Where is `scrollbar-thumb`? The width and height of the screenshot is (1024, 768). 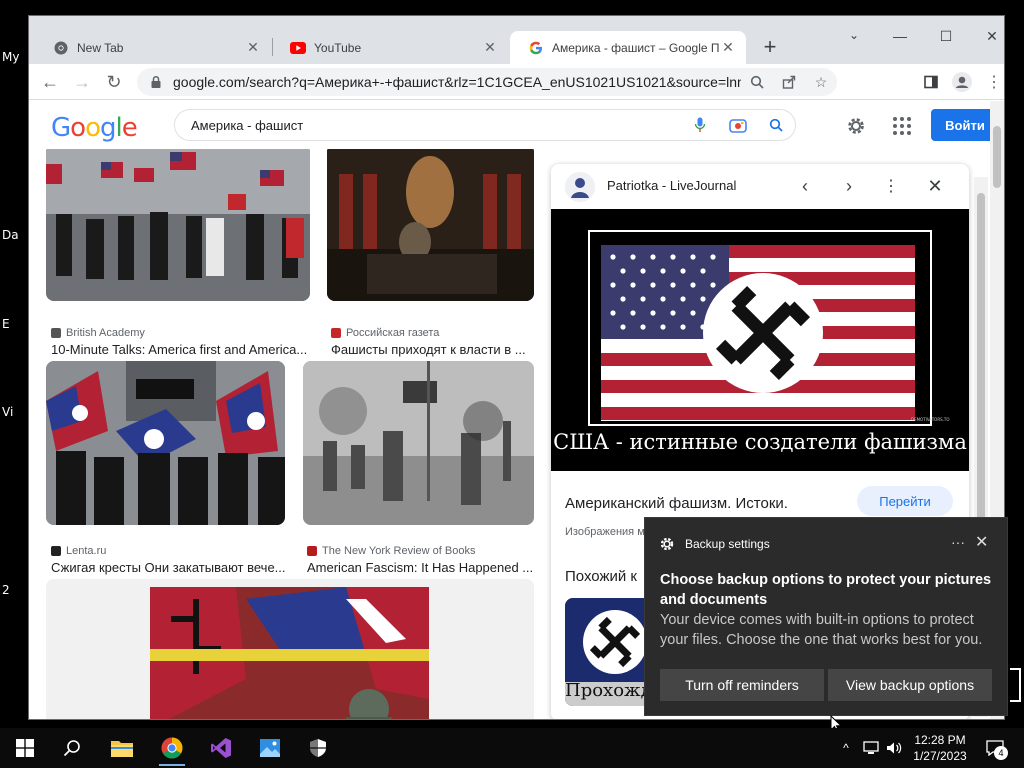 scrollbar-thumb is located at coordinates (997, 157).